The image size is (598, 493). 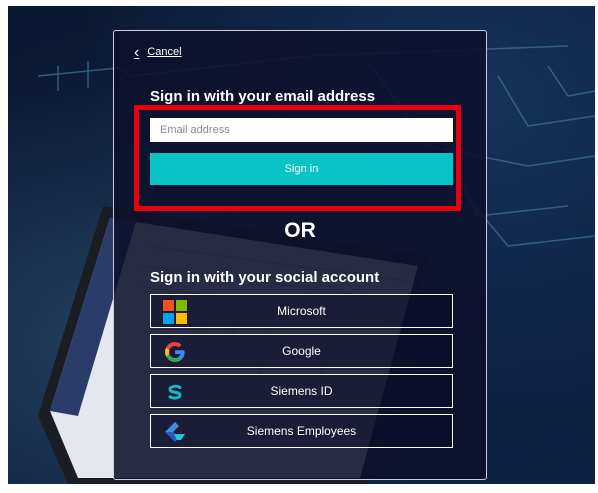 I want to click on google-button: Google, so click(x=301, y=351).